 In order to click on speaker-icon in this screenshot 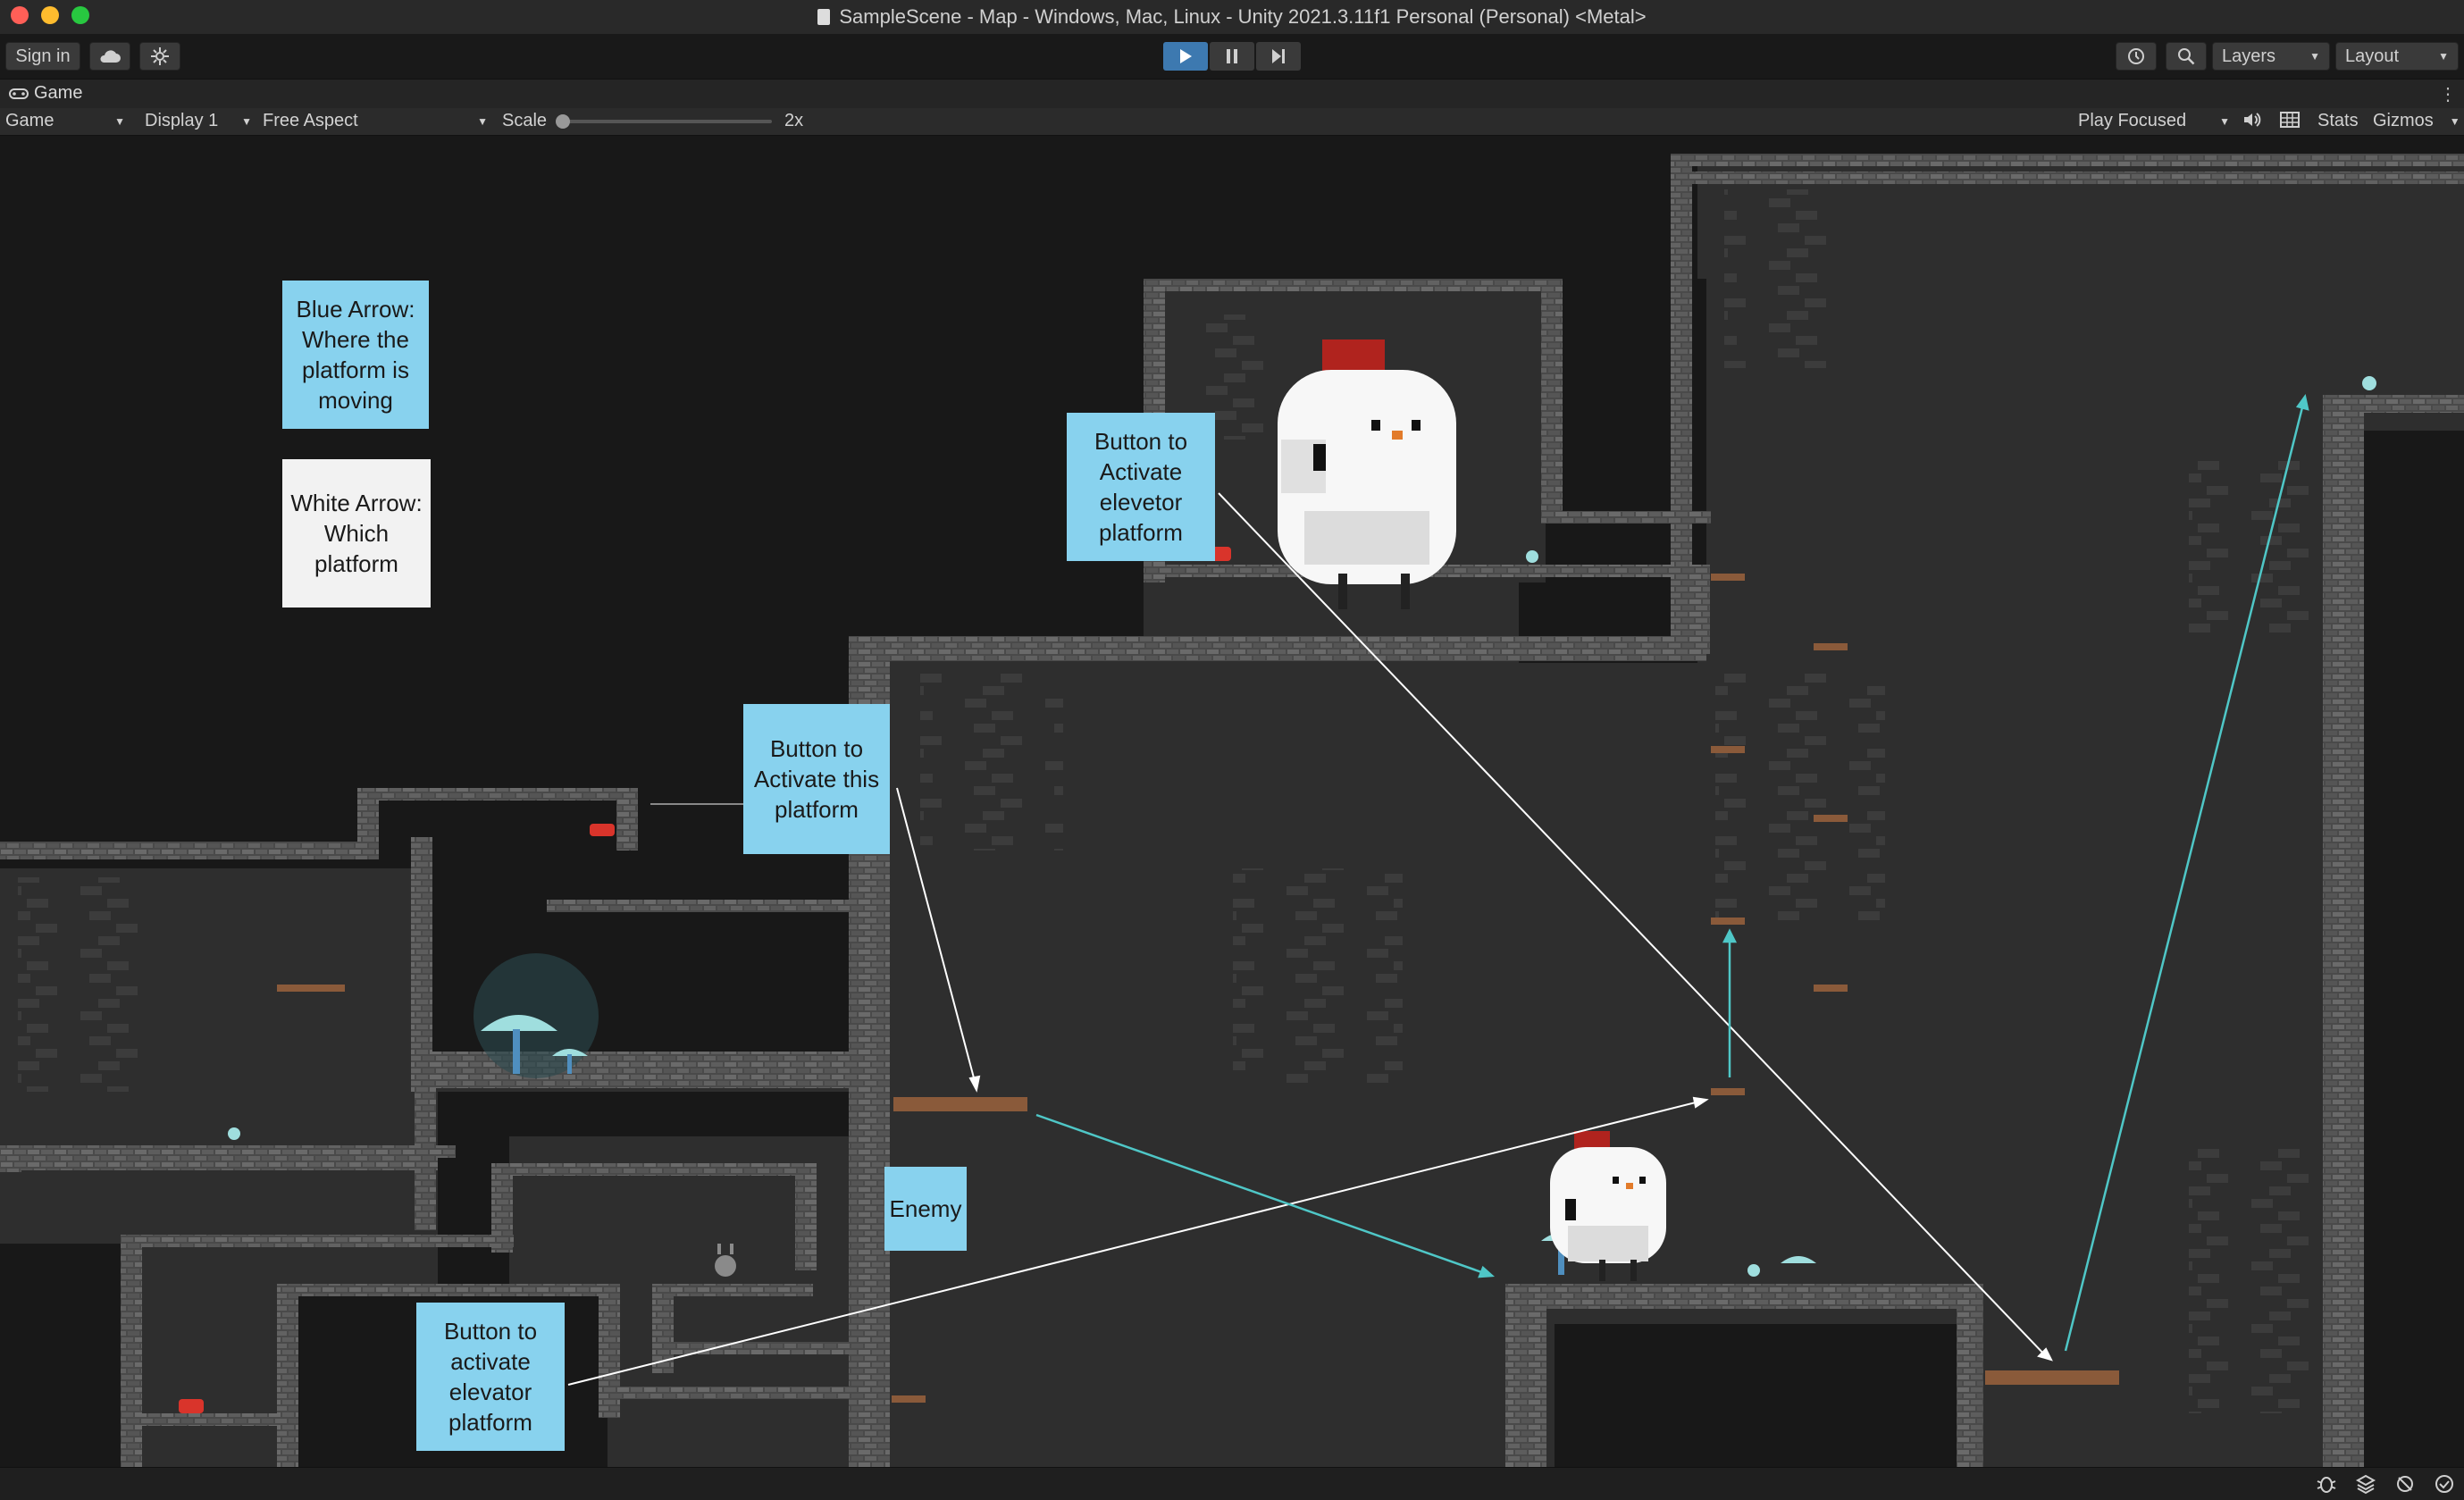, I will do `click(2252, 120)`.